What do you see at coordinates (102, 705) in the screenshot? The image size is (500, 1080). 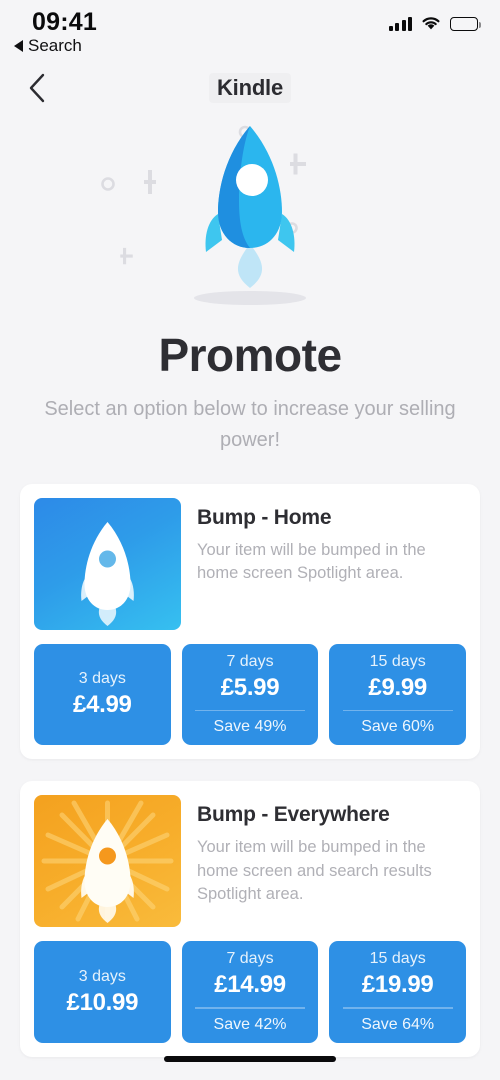 I see `price-amount: £4.99` at bounding box center [102, 705].